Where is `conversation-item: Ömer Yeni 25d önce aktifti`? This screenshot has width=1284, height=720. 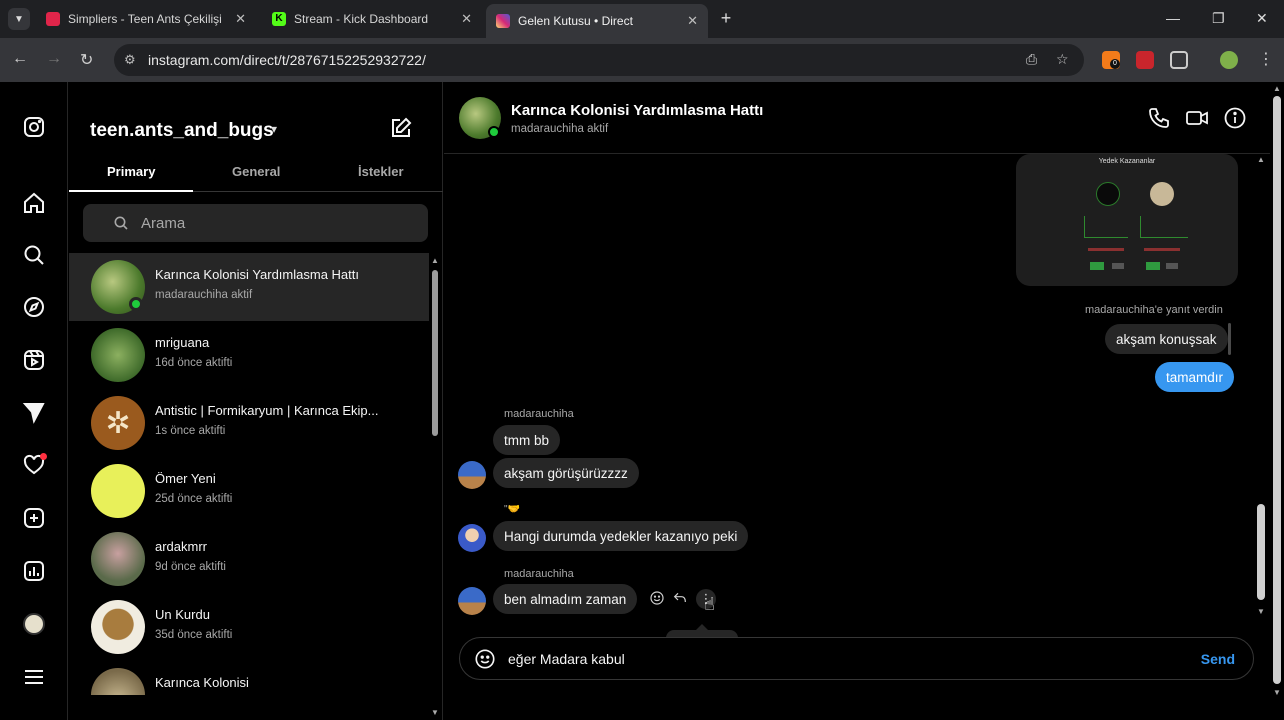
conversation-item: Ömer Yeni 25d önce aktifti is located at coordinates (249, 491).